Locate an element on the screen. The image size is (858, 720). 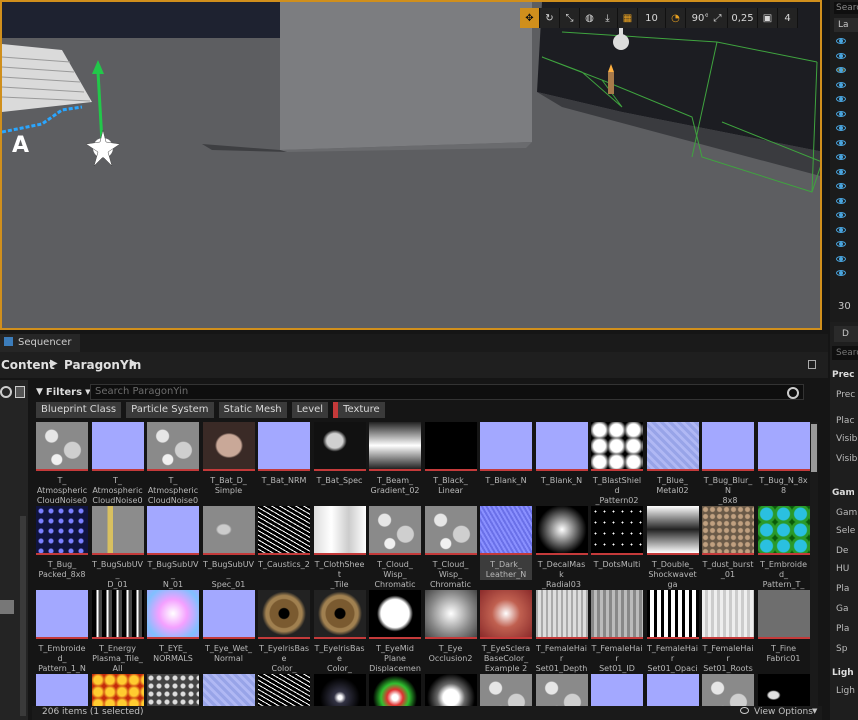
asset-tile: T_BugSubUV_ N_01 is located at coordinates (173, 548).